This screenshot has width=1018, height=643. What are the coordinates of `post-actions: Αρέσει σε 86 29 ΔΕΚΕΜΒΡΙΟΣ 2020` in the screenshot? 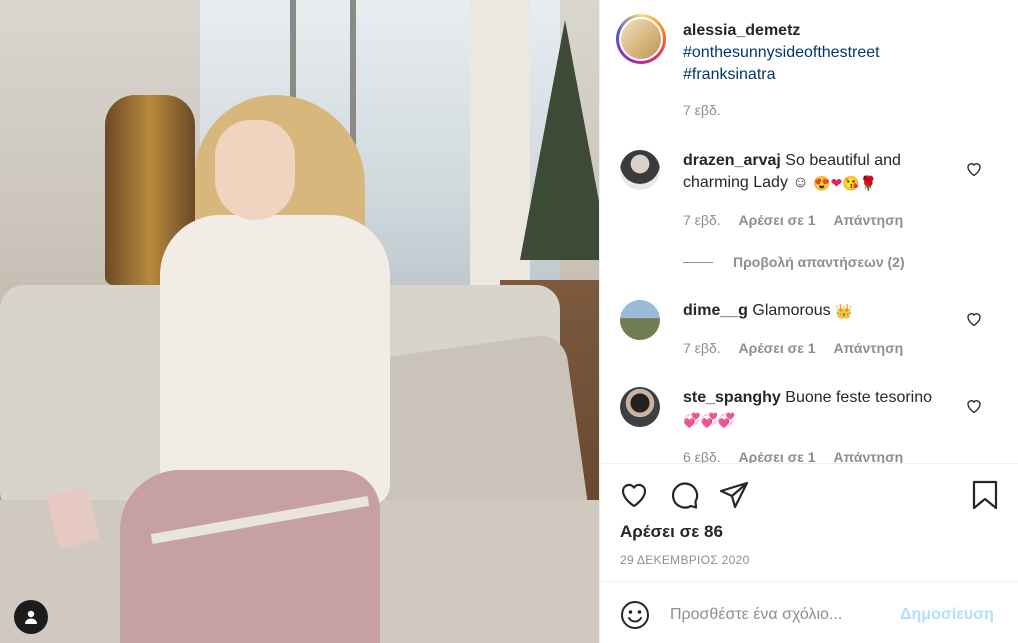 It's located at (809, 522).